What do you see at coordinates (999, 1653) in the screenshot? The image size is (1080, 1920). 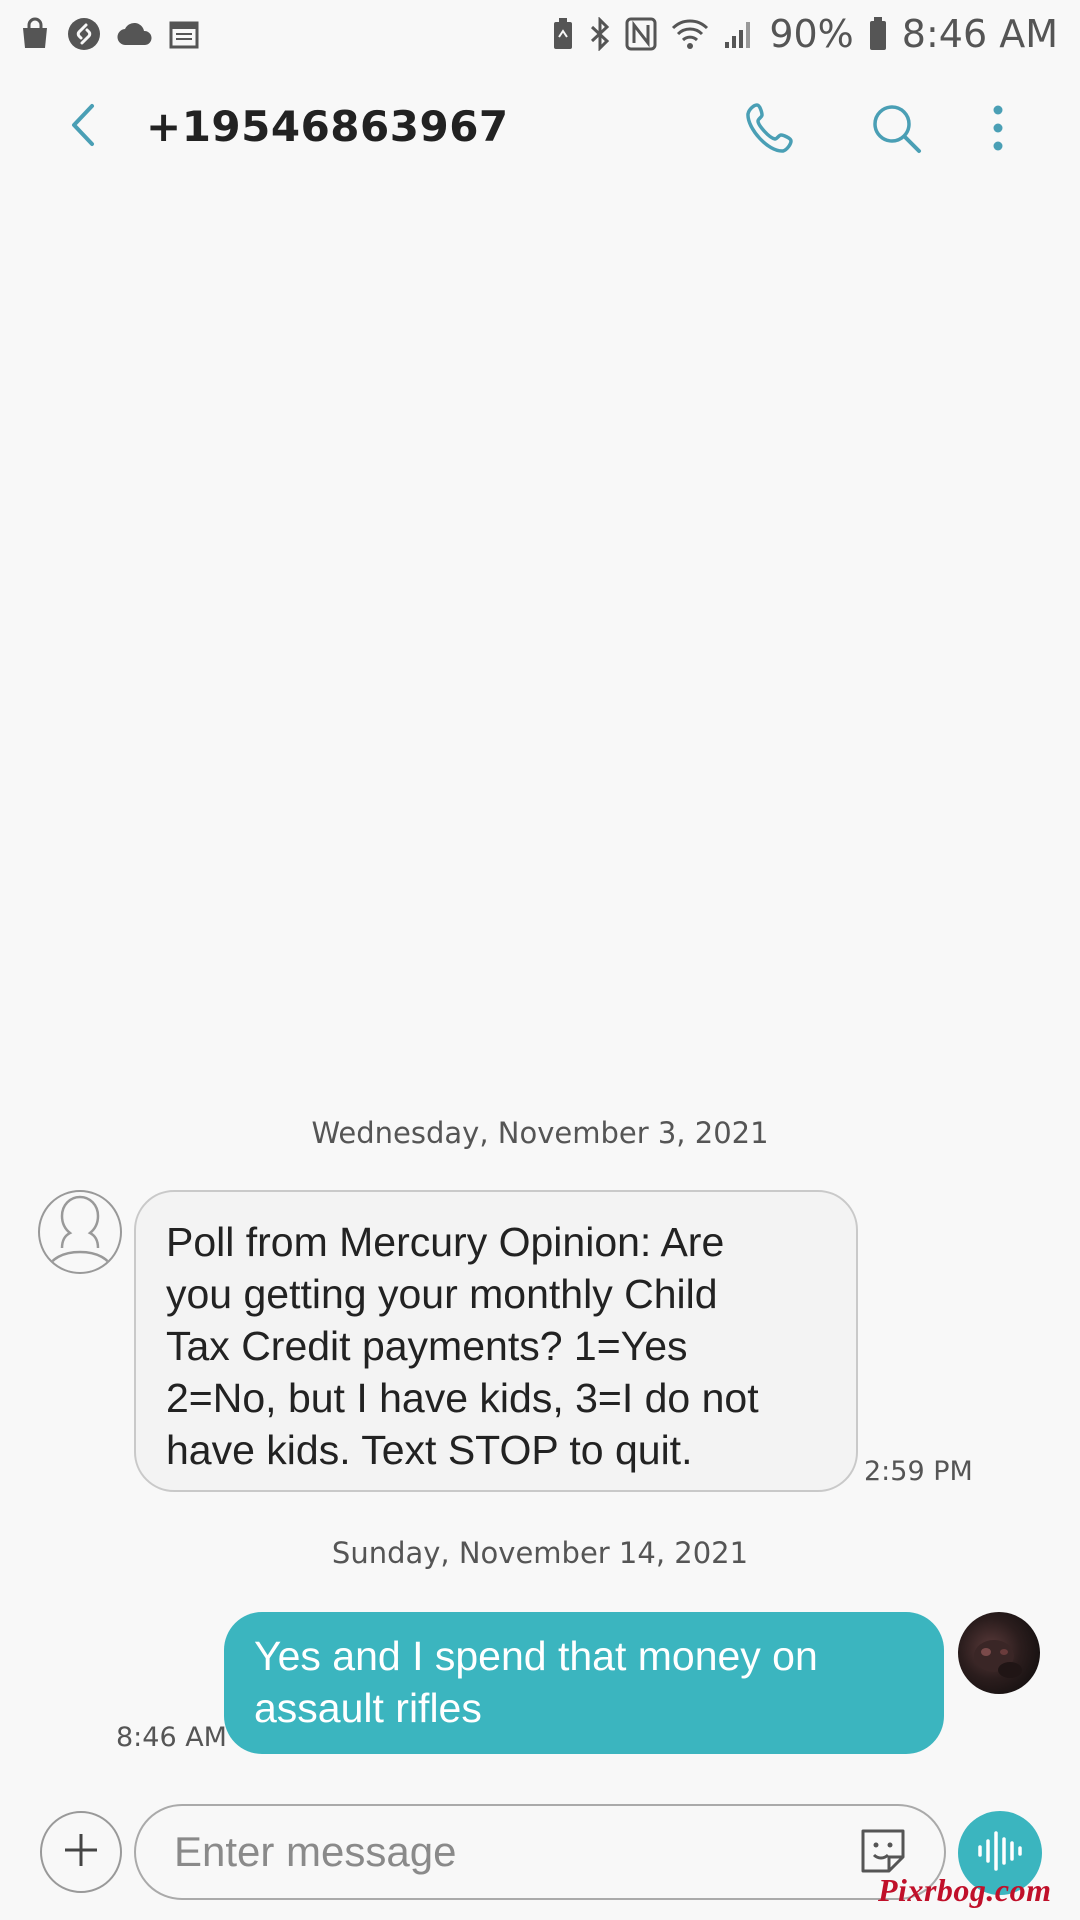 I see `my-avatar` at bounding box center [999, 1653].